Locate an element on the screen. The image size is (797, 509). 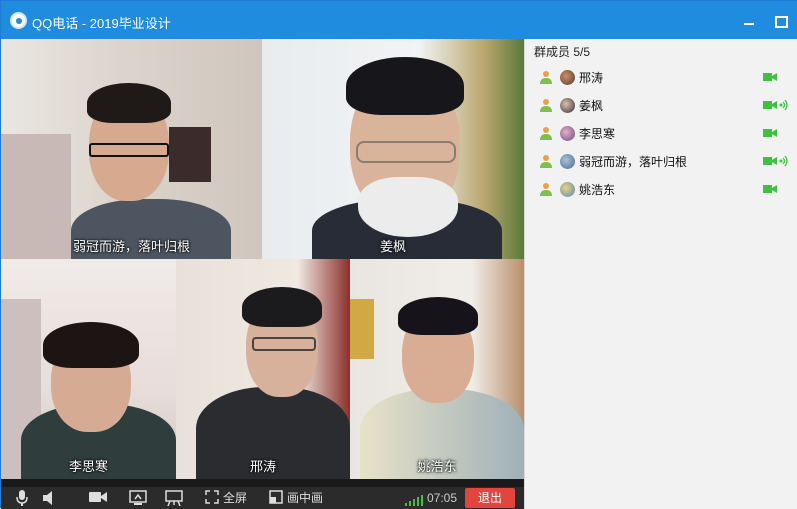
participant-name: 邢涛 is located at coordinates (262, 466).